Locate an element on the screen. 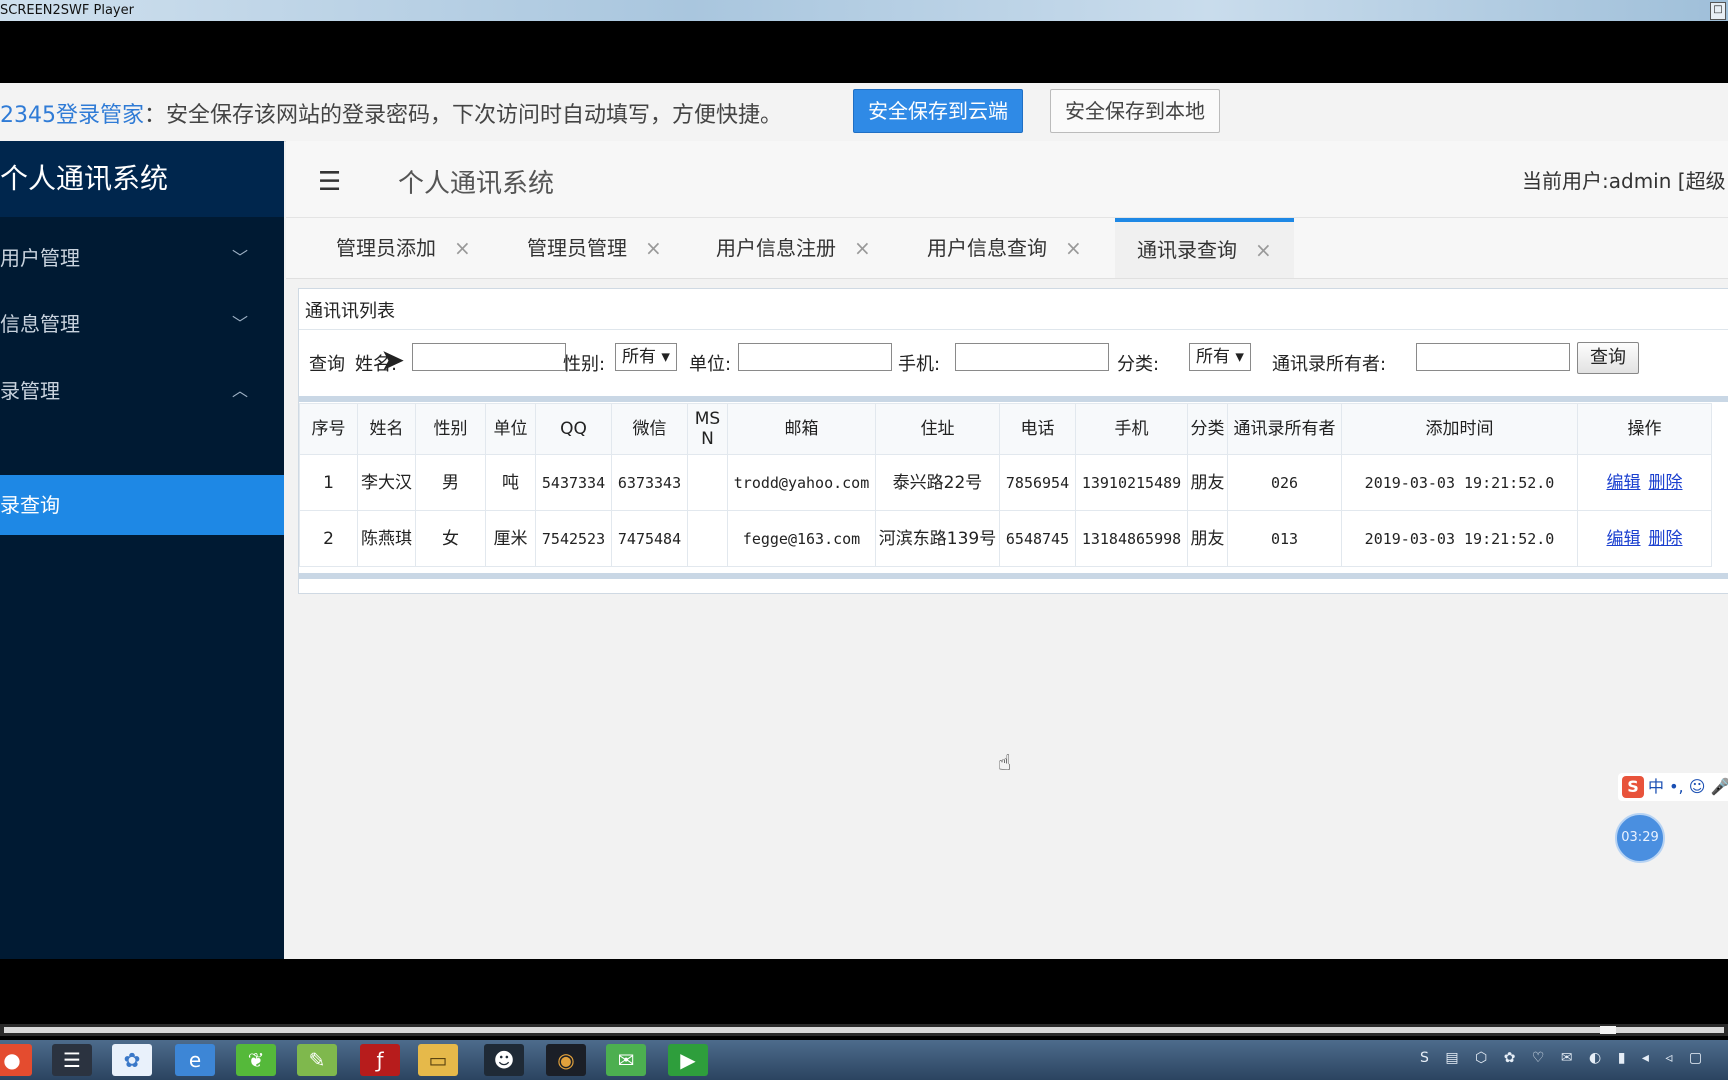  save-to-cloud-button: 安全保存到云端 is located at coordinates (938, 111).